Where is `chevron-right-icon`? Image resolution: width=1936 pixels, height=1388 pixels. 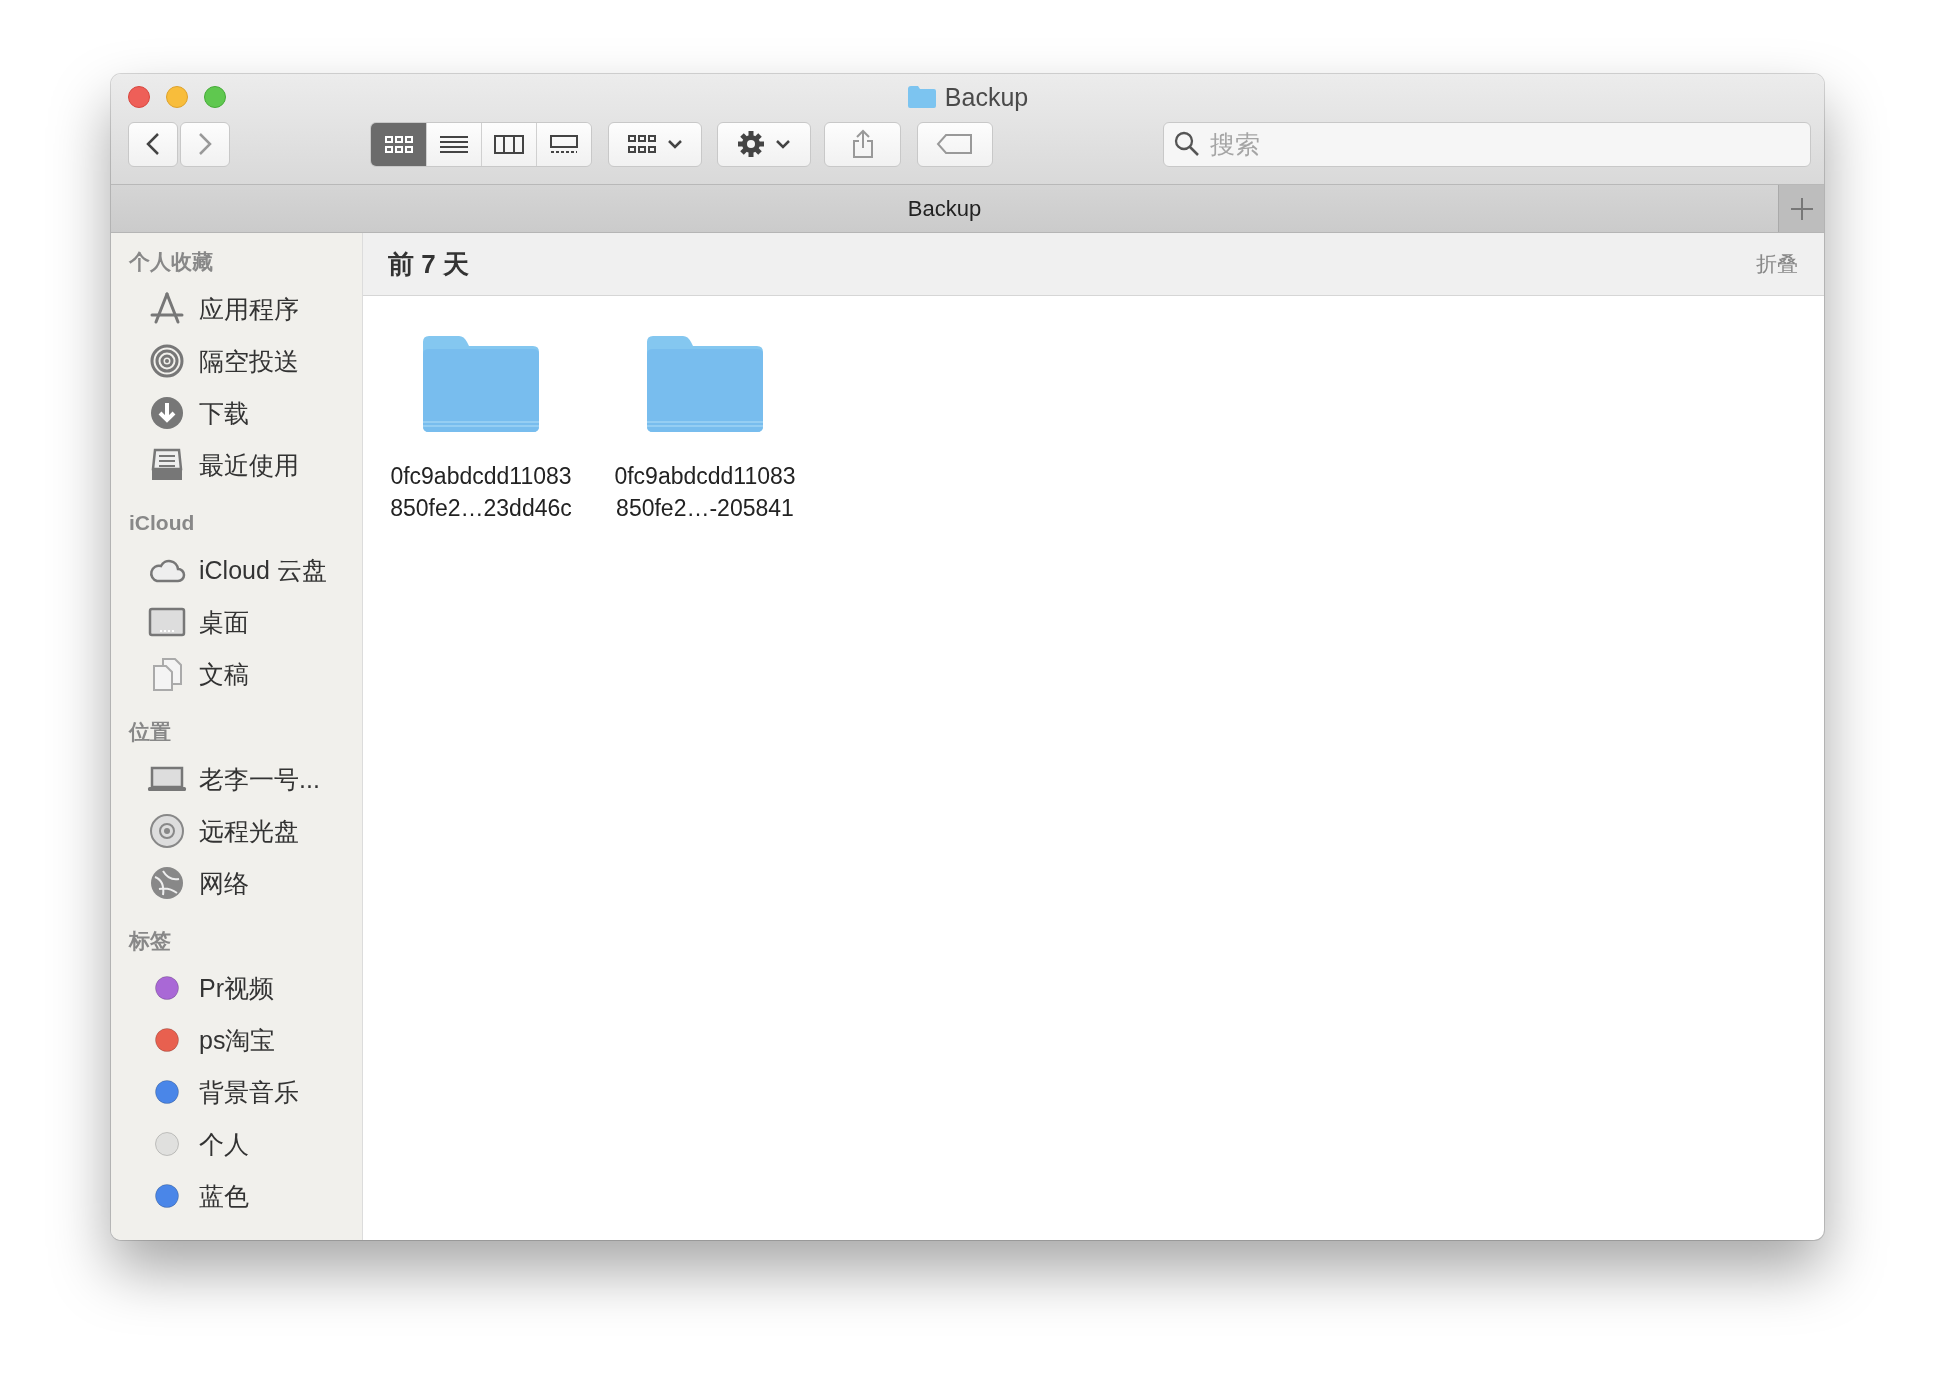 chevron-right-icon is located at coordinates (205, 144).